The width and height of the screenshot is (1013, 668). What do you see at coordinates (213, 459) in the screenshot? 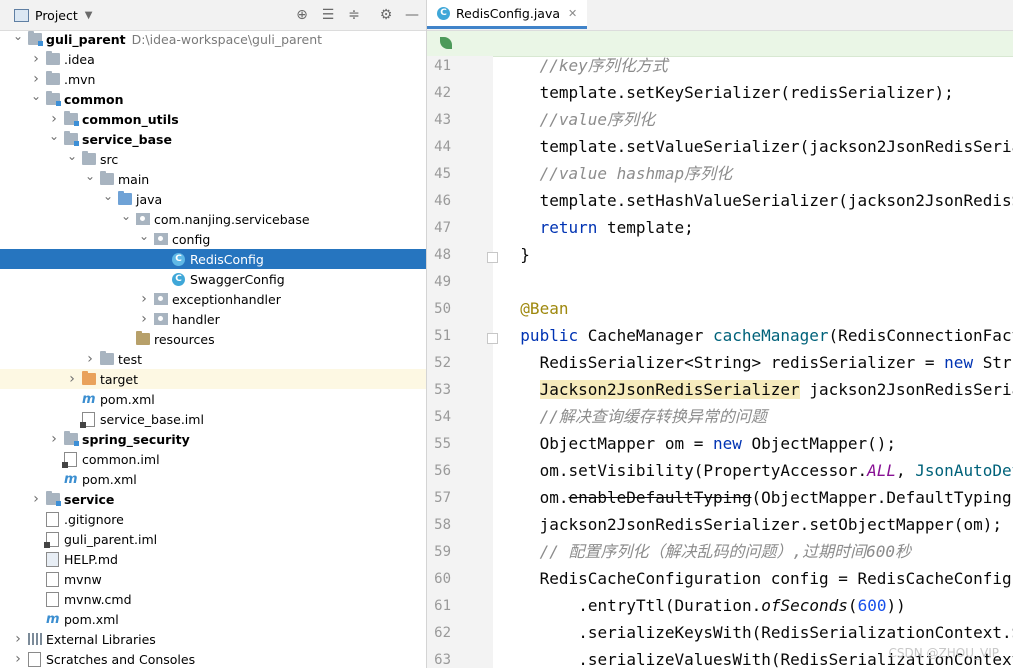
I see `tree-item: common.iml` at bounding box center [213, 459].